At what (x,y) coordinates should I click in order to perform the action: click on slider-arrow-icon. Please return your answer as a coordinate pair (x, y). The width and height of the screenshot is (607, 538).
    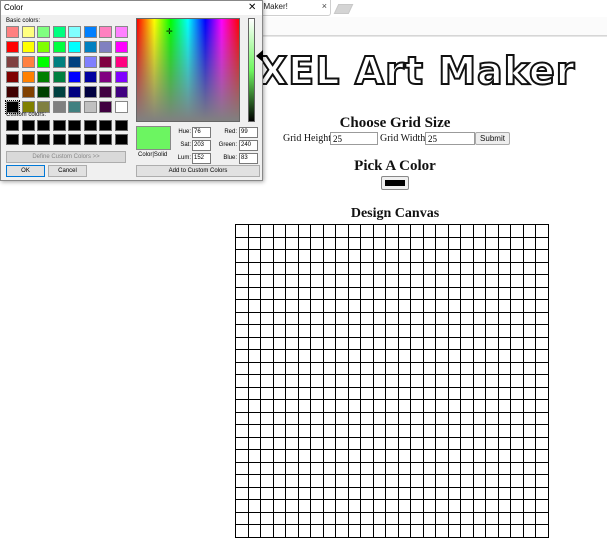
    Looking at the image, I should click on (259, 56).